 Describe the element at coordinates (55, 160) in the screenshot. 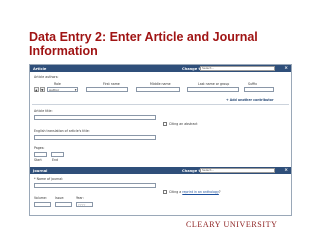

I see `end-label: End` at that location.